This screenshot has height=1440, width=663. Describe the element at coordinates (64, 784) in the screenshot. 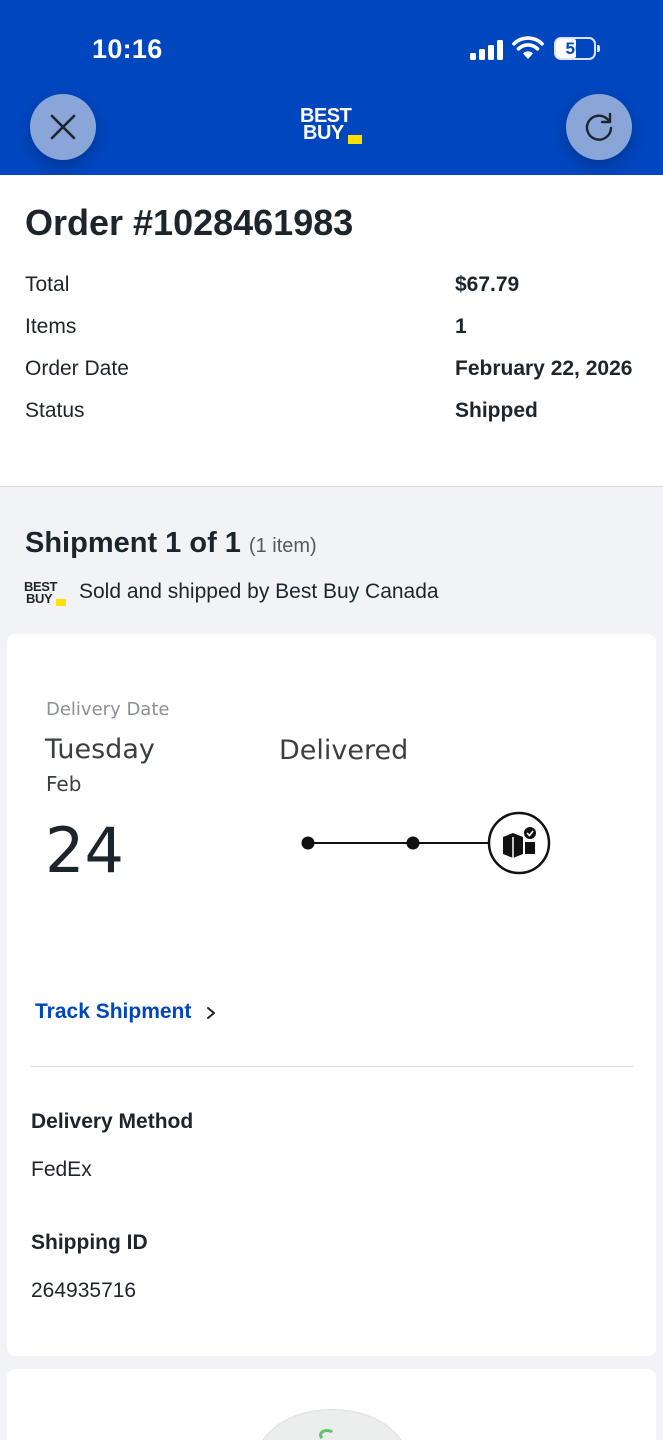

I see `delivery-month: Feb` at that location.